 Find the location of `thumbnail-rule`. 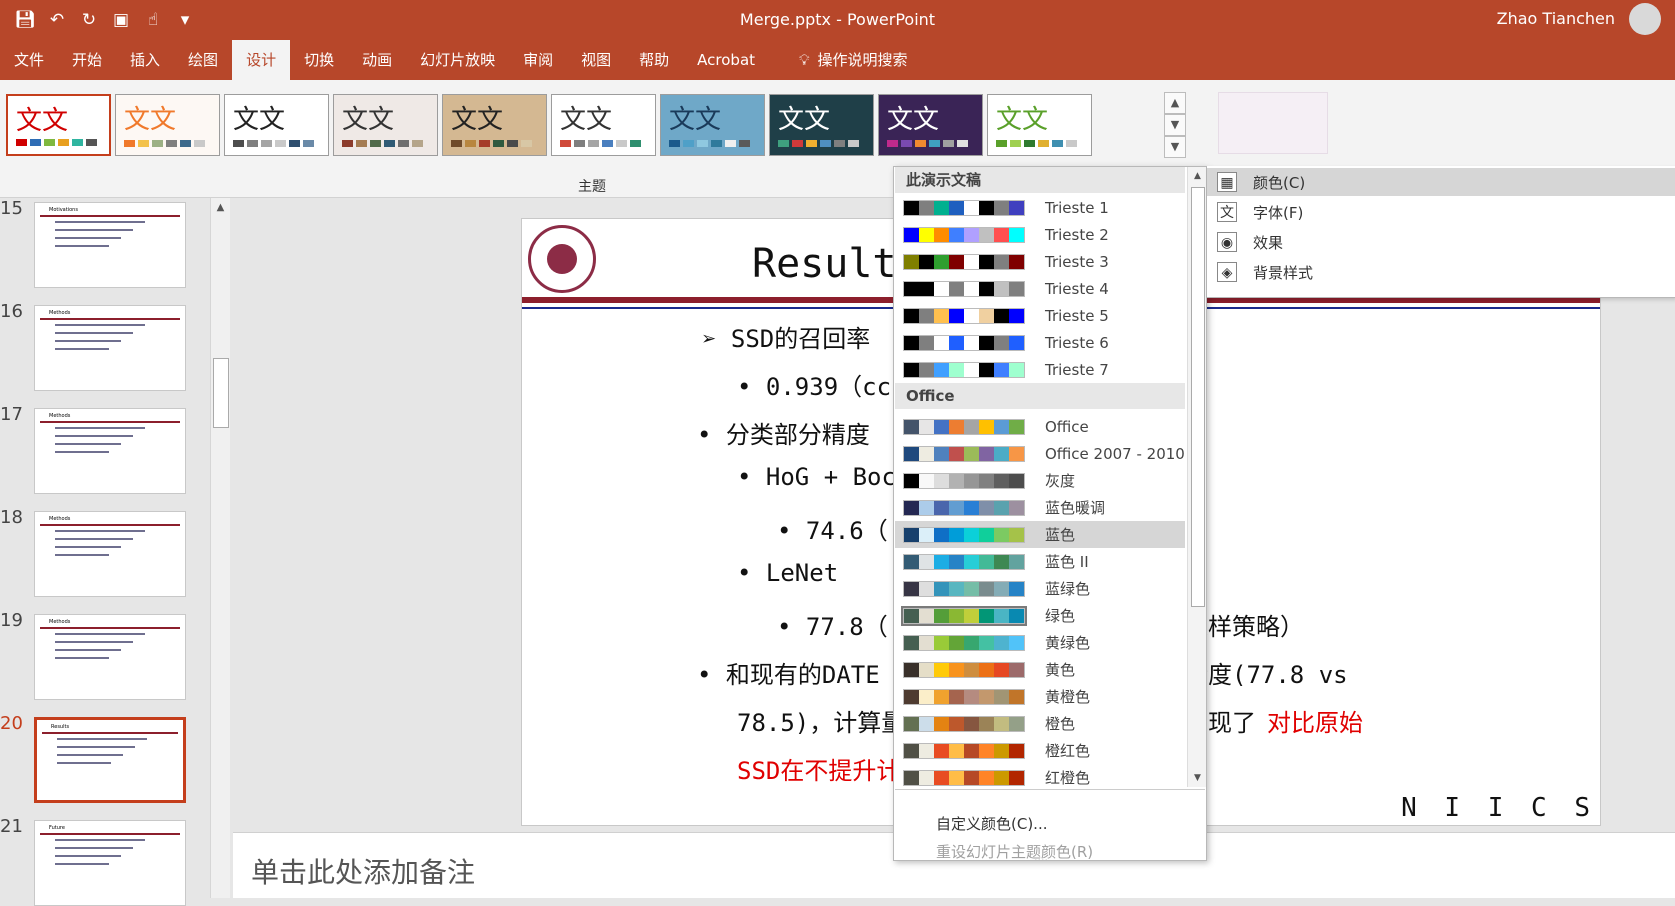

thumbnail-rule is located at coordinates (110, 733).